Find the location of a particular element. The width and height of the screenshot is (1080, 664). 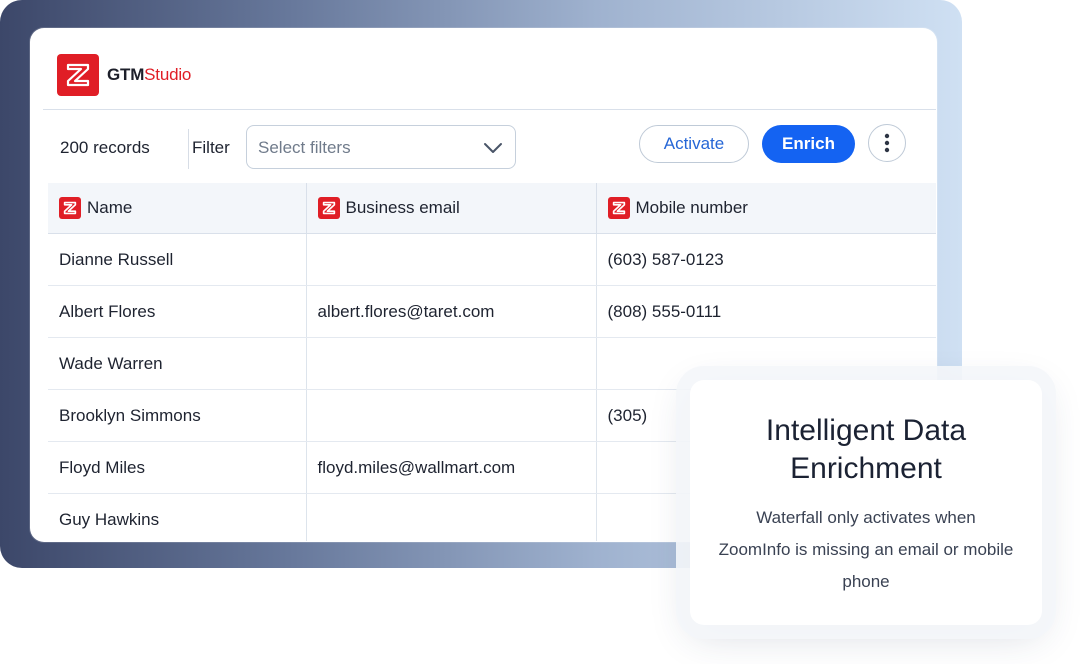

brand-name: GTMStudio is located at coordinates (149, 75).